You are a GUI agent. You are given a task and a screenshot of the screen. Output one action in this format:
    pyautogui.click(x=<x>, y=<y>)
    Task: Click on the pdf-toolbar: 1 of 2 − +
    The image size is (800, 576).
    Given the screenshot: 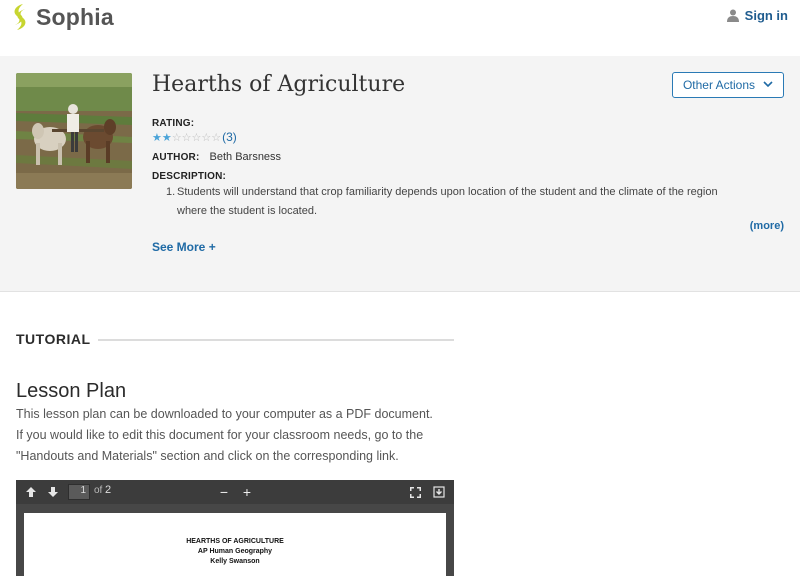 What is the action you would take?
    pyautogui.click(x=235, y=492)
    